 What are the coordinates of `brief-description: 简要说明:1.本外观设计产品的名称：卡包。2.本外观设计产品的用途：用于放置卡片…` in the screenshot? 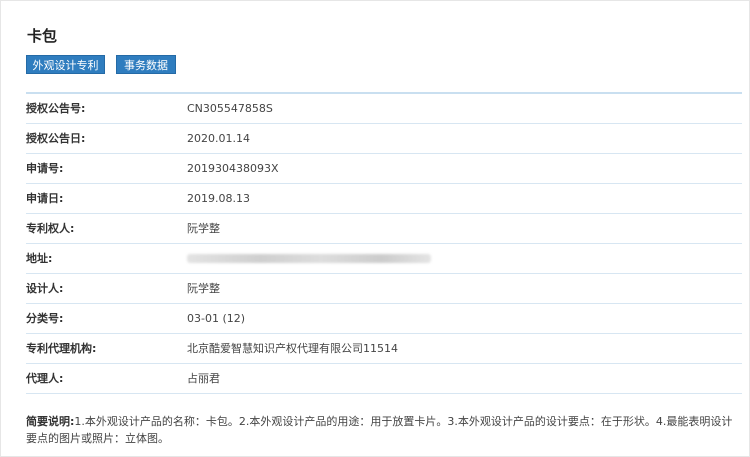 It's located at (384, 430).